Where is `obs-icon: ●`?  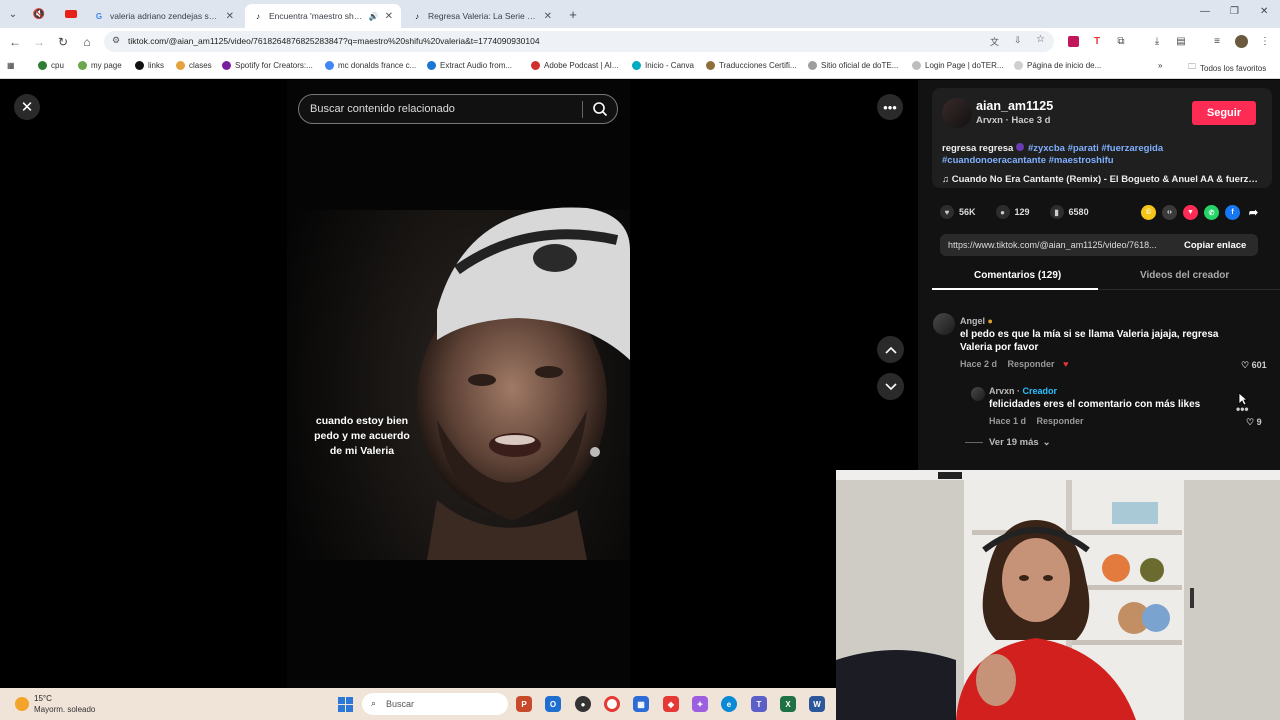 obs-icon: ● is located at coordinates (583, 704).